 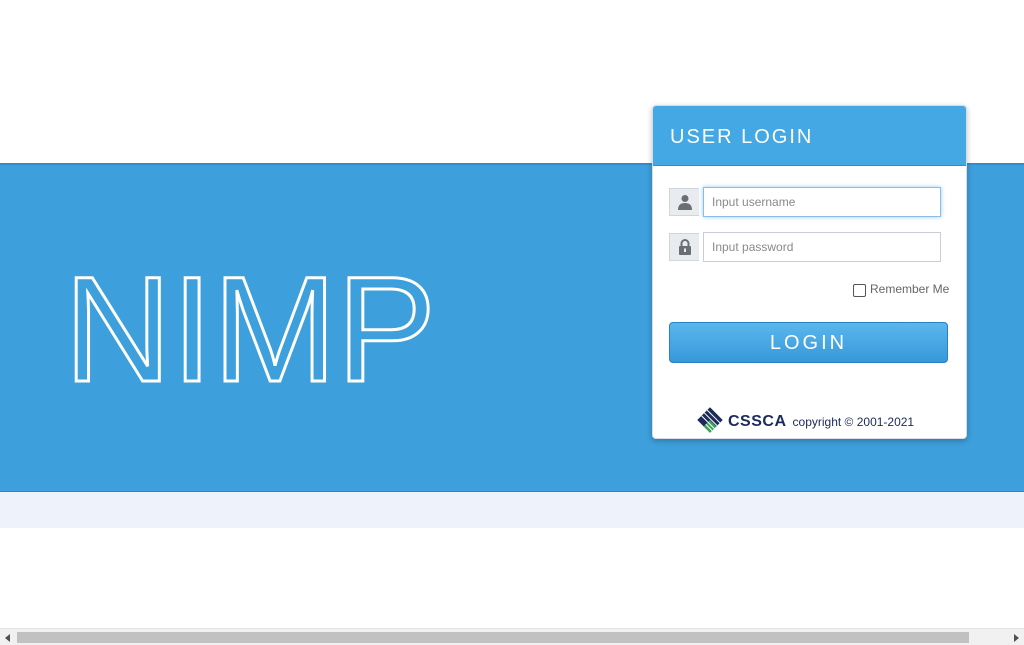 I want to click on username-row, so click(x=805, y=202).